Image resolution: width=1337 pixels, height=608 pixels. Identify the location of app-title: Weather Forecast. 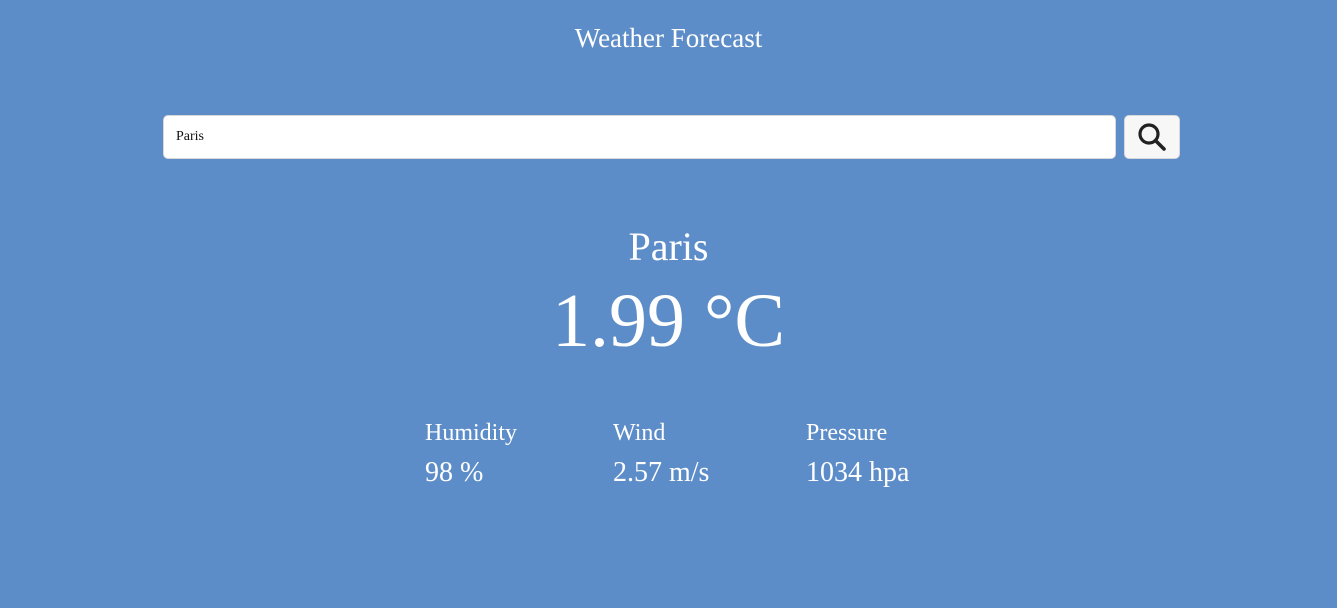
(668, 38).